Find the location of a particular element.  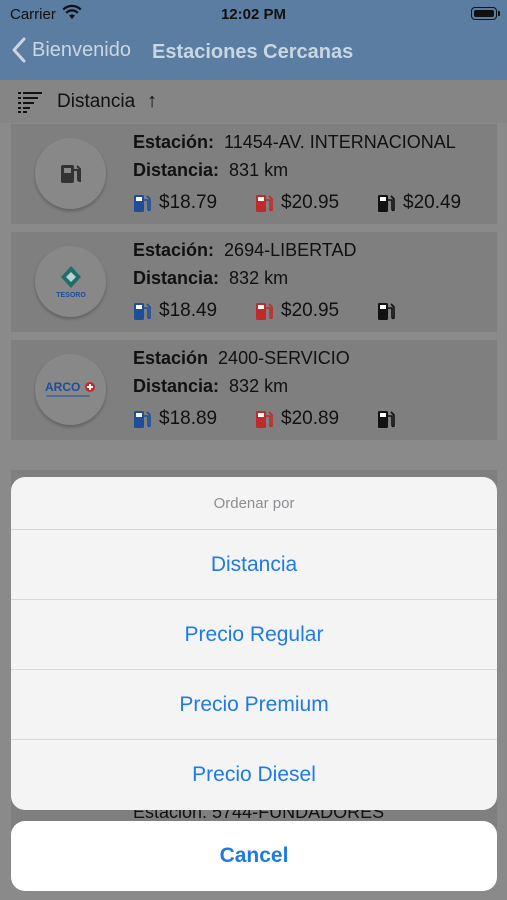

tesoro-logo-text: TESORO is located at coordinates (71, 295).